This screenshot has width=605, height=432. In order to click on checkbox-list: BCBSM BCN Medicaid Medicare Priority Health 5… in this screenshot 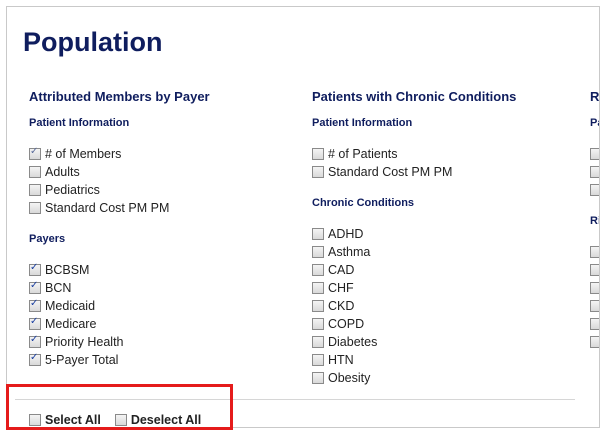, I will do `click(154, 315)`.